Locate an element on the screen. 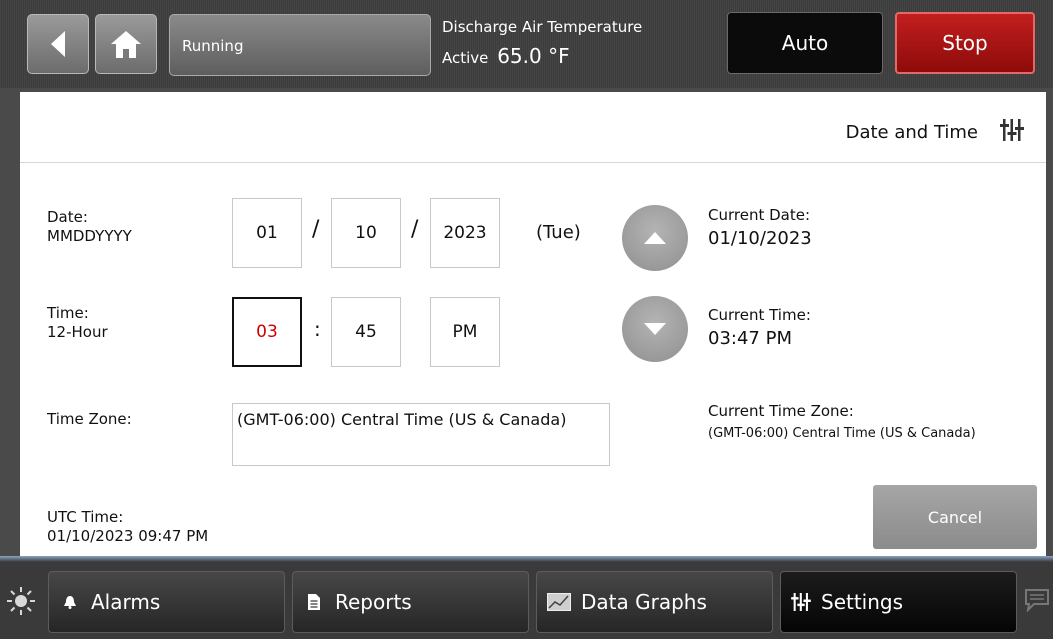 The height and width of the screenshot is (639, 1053). arrow-up-icon is located at coordinates (655, 238).